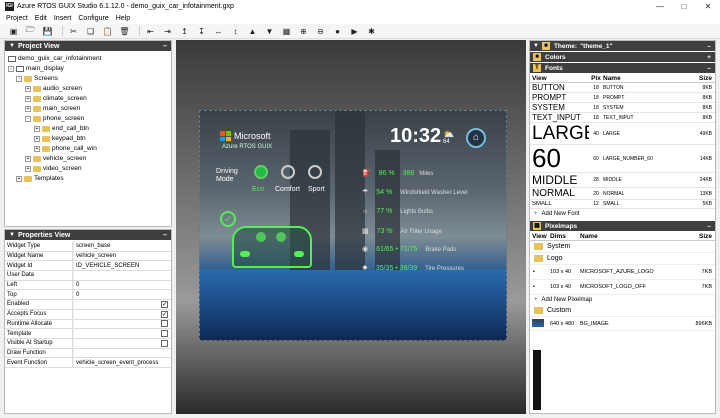 Image resolution: width=720 pixels, height=418 pixels. Describe the element at coordinates (622, 159) in the screenshot. I see `font-row: 60 60 LARGE_NUMBER_60 14KB` at that location.